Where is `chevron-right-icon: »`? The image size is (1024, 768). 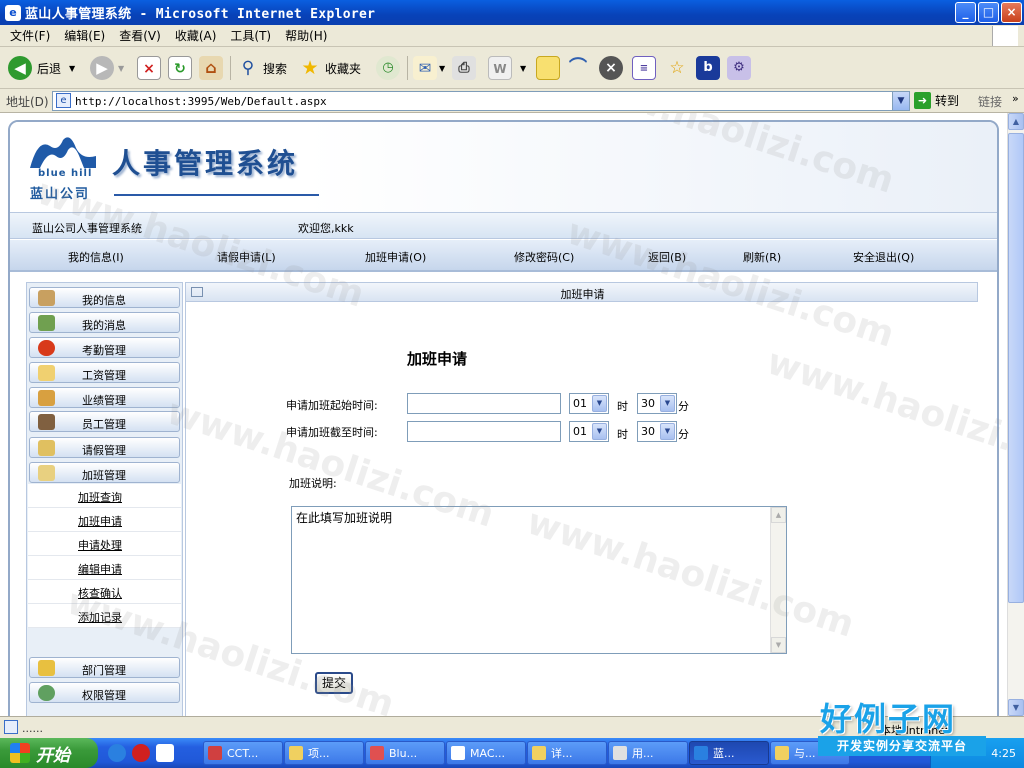 chevron-right-icon: » is located at coordinates (1015, 98).